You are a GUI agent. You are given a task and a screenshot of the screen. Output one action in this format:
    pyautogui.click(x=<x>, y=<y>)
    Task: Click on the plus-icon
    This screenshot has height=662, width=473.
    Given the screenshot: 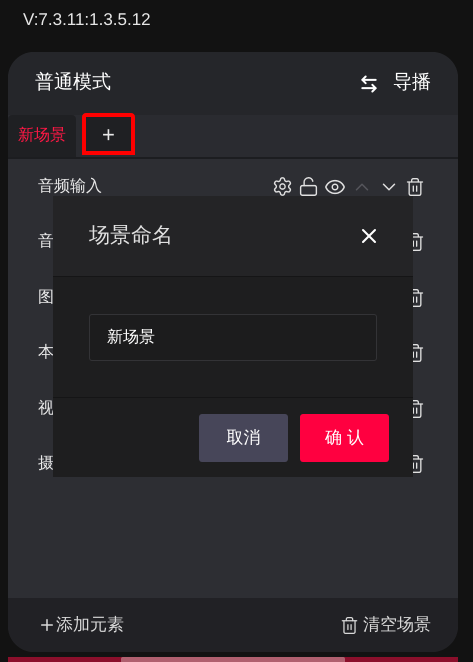 What is the action you would take?
    pyautogui.click(x=47, y=625)
    